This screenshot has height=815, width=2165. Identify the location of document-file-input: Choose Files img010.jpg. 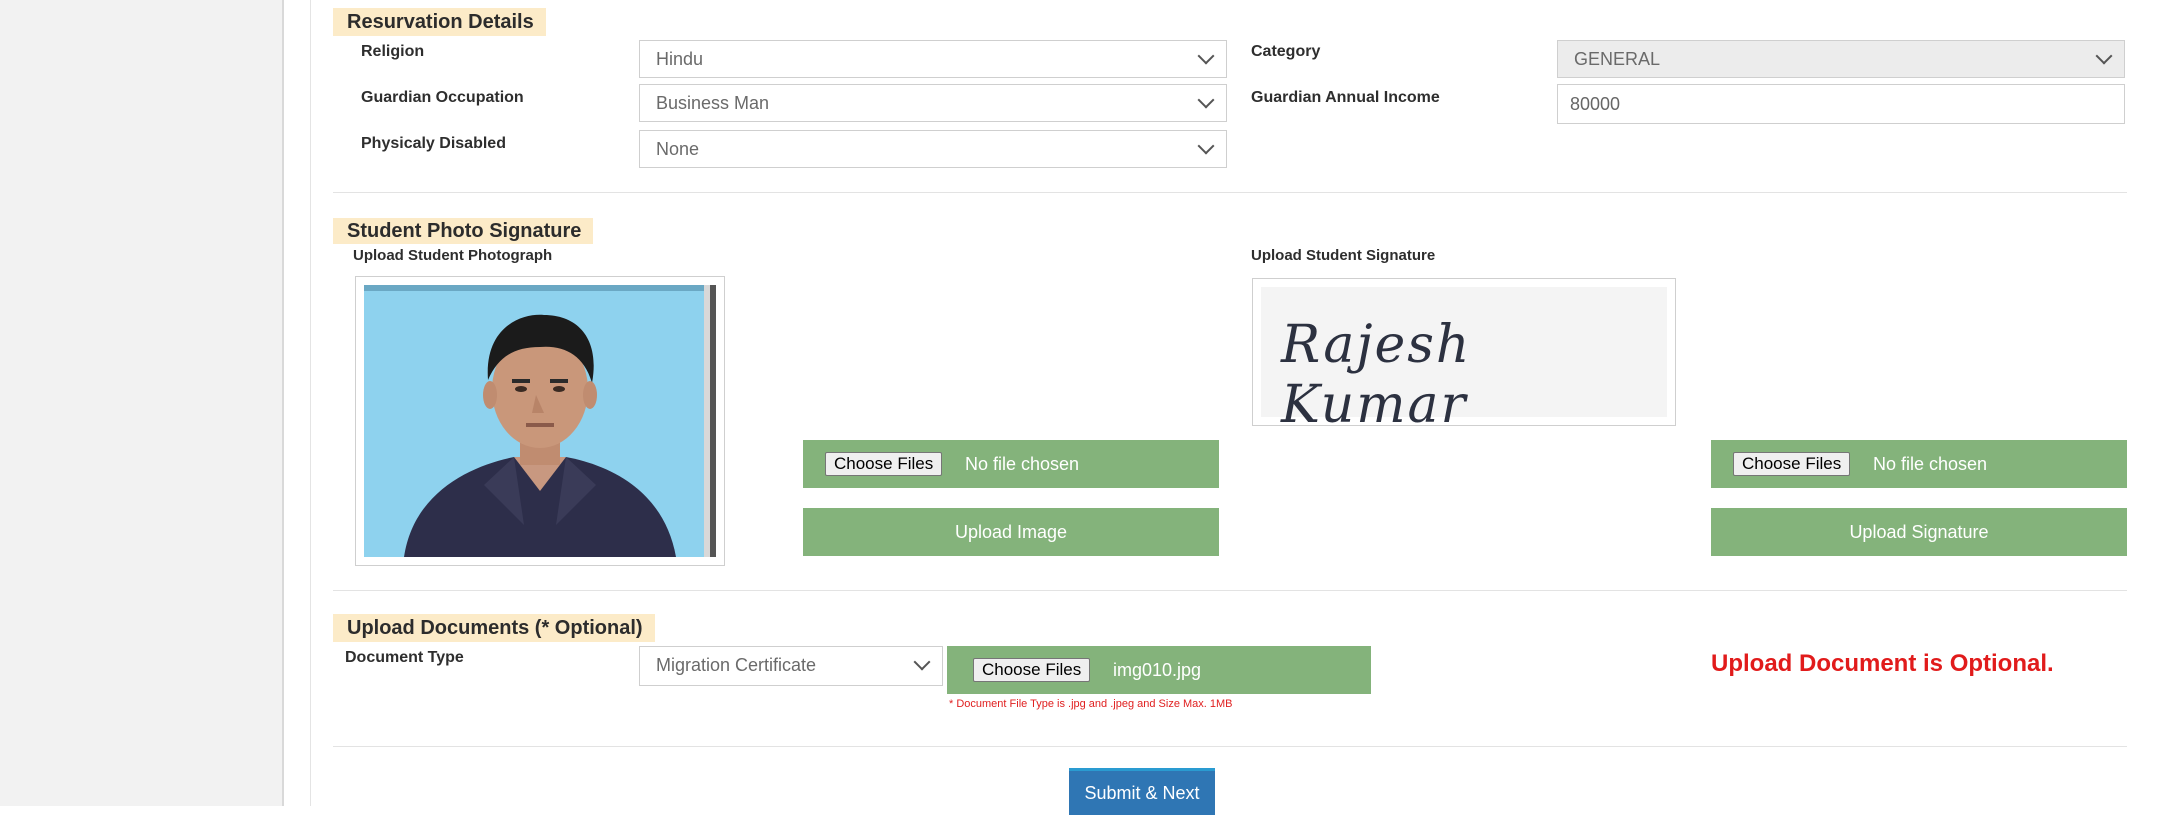
(1159, 670).